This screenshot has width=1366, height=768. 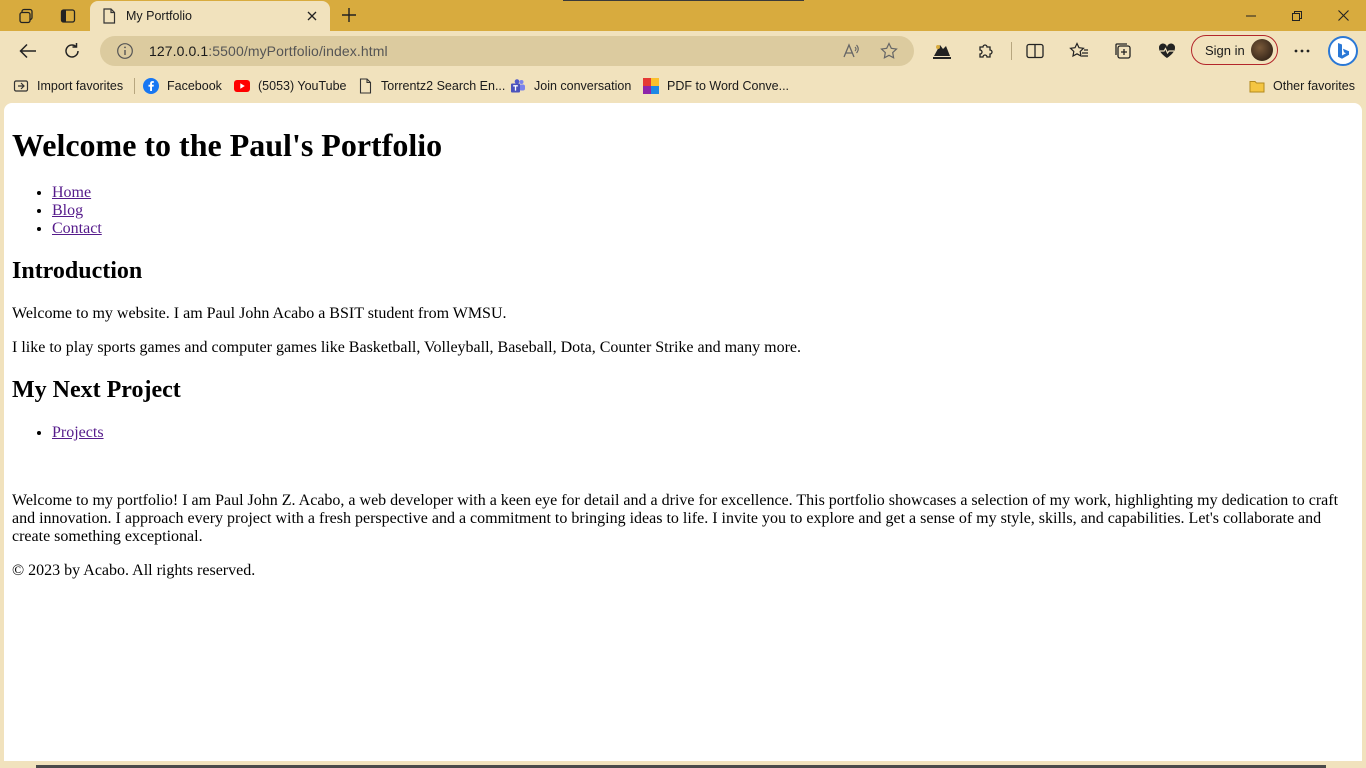 I want to click on nav-item-home: Home, so click(x=77, y=193).